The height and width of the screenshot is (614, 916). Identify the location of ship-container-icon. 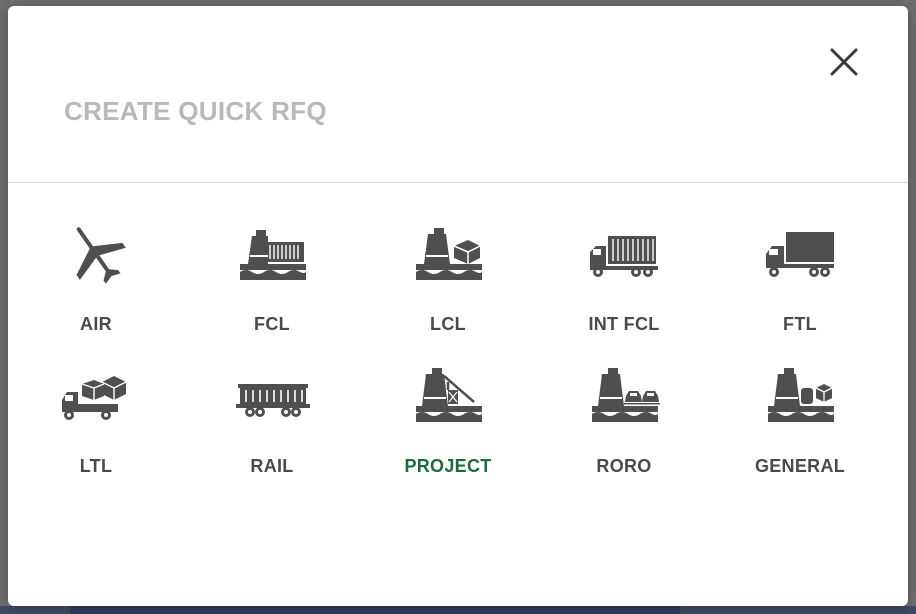
(272, 254).